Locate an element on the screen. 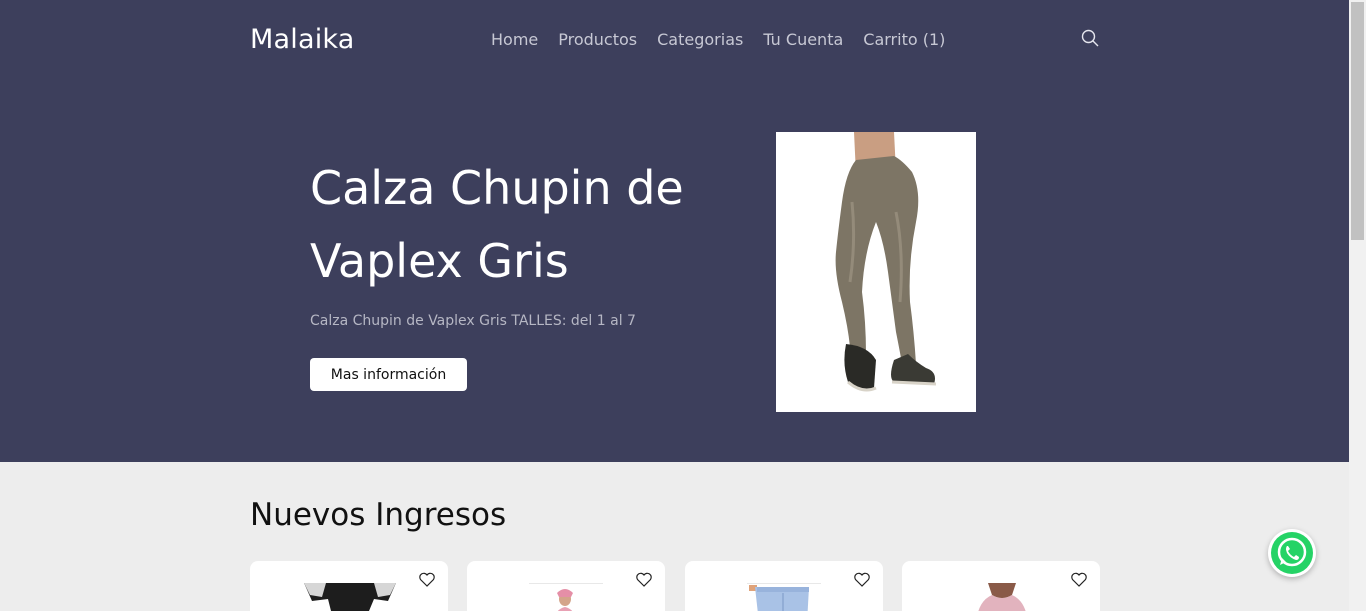  whatsapp-icon is located at coordinates (1292, 553).